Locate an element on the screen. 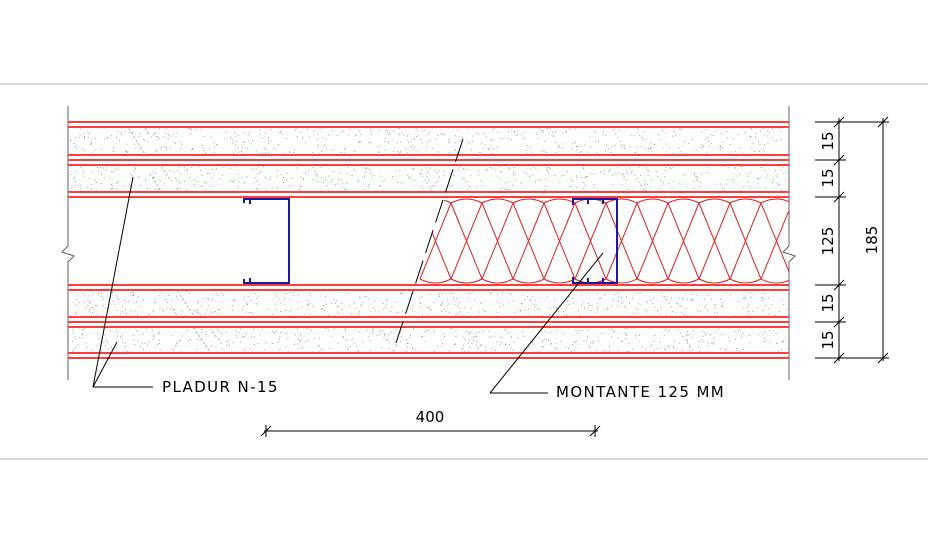  leader-pladur is located at coordinates (122, 282).